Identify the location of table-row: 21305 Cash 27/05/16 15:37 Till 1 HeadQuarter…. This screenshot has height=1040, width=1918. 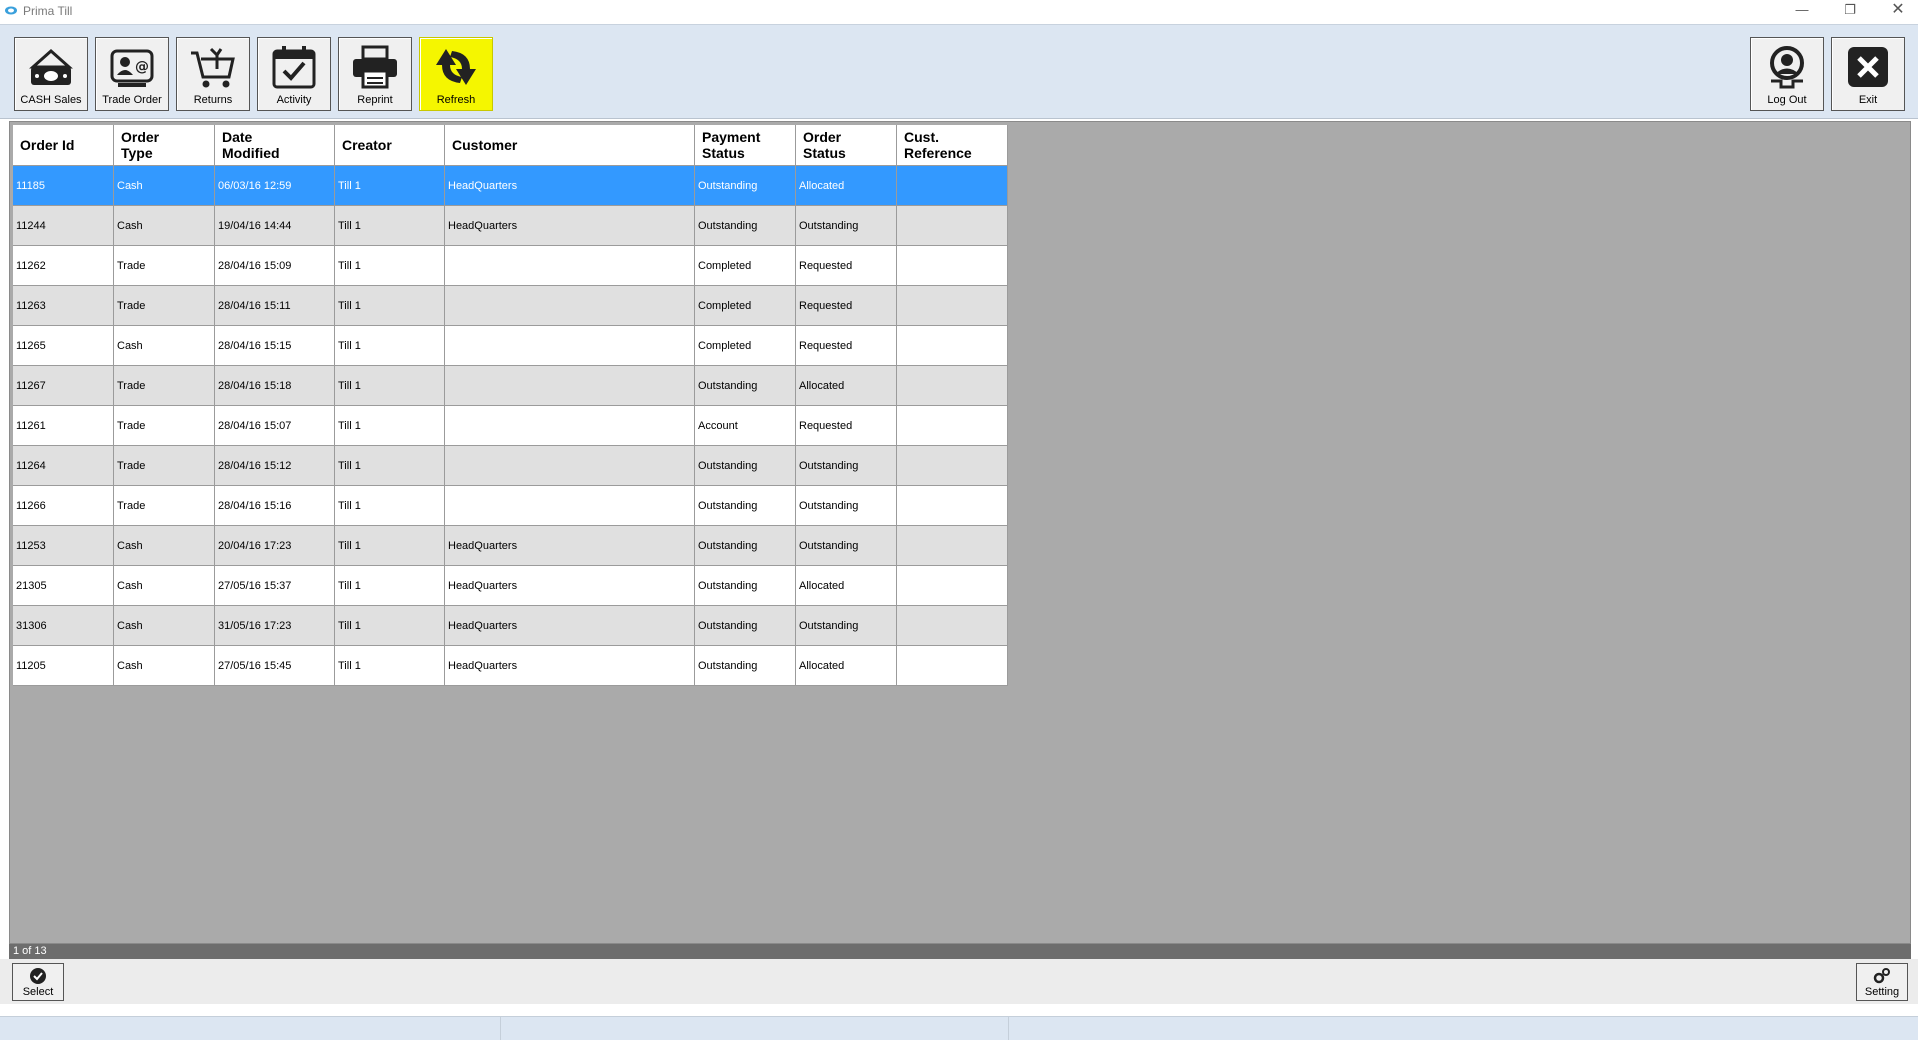
(510, 585).